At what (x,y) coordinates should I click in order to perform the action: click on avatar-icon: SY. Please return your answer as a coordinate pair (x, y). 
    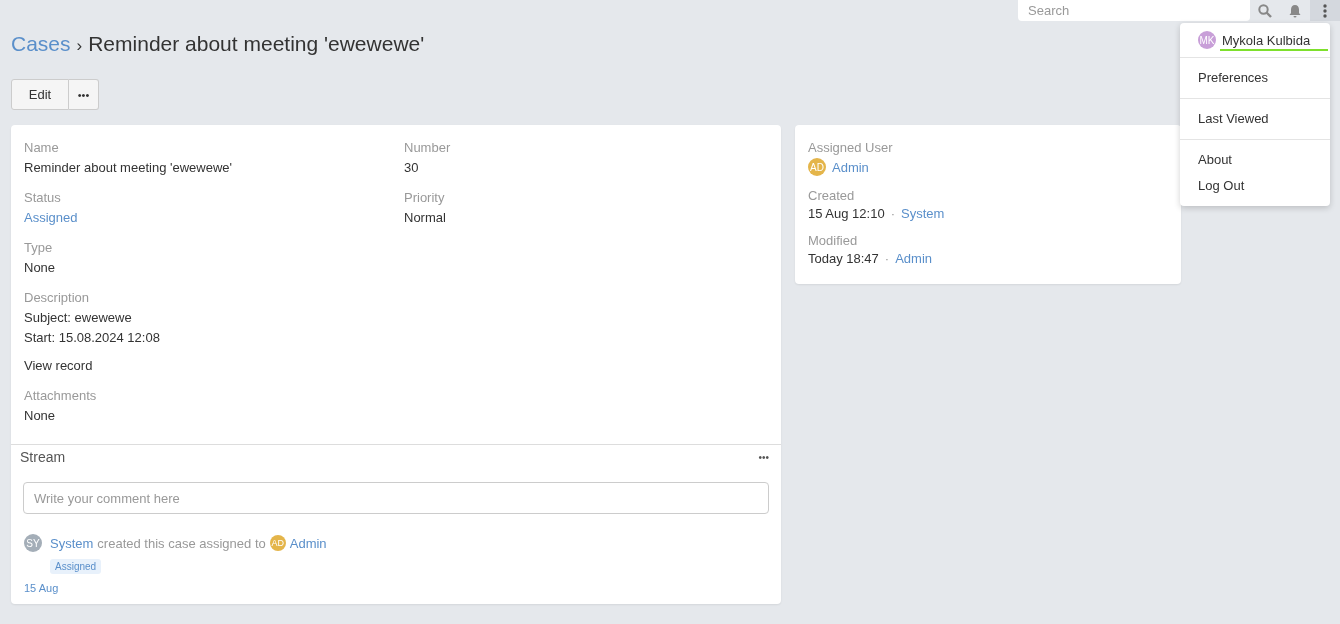
    Looking at the image, I should click on (33, 543).